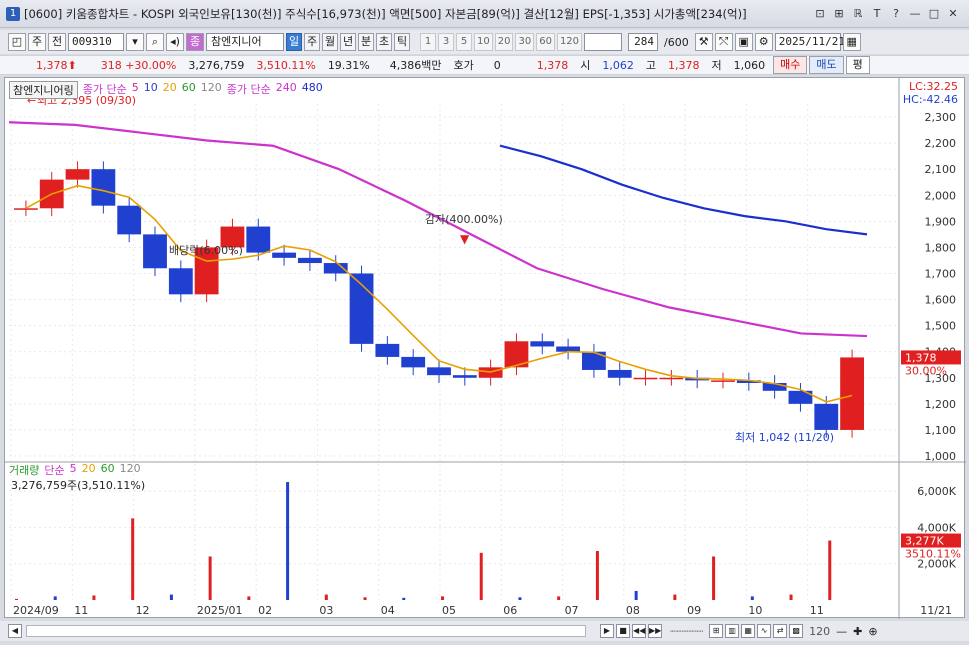 The height and width of the screenshot is (645, 969). Describe the element at coordinates (953, 14) in the screenshot. I see `close-icon: ✕` at that location.